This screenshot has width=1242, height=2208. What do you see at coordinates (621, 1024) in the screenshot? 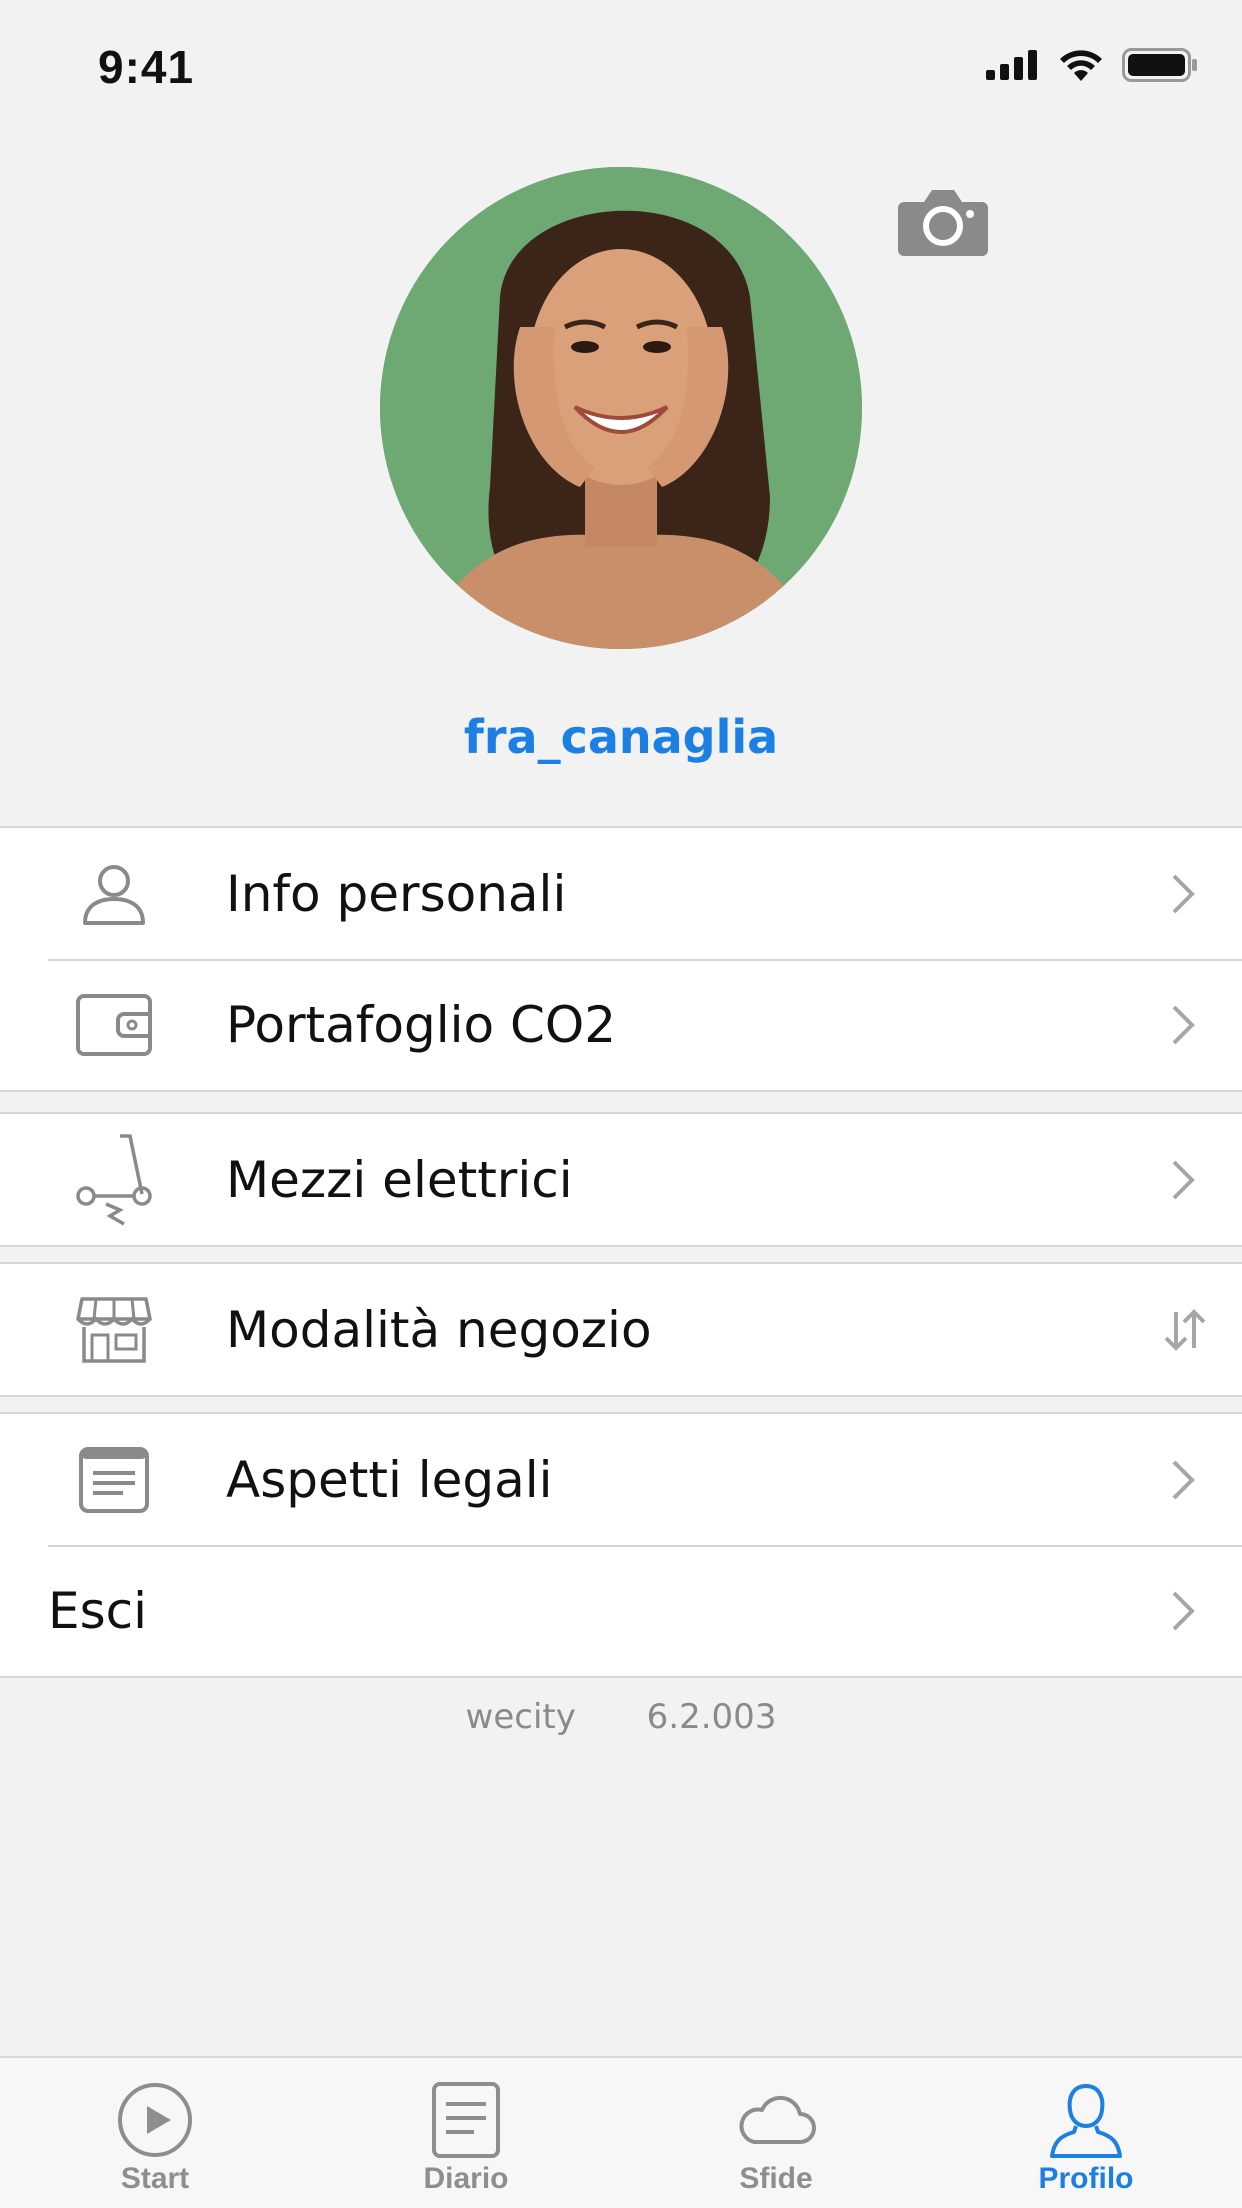
I see `menu-item-portafoglio: Portafoglio CO2` at bounding box center [621, 1024].